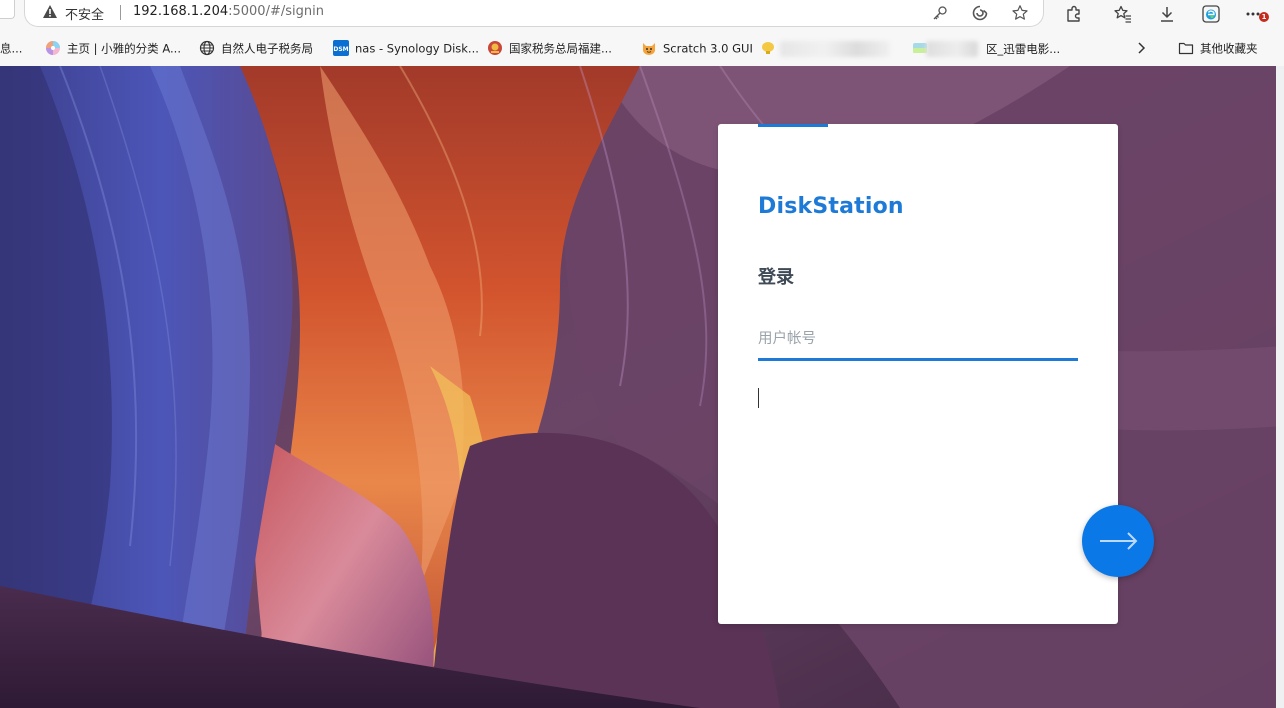 The width and height of the screenshot is (1284, 708). I want to click on address-bar: 不安全 192.168.1.204:5000/#/signin, so click(534, 13).